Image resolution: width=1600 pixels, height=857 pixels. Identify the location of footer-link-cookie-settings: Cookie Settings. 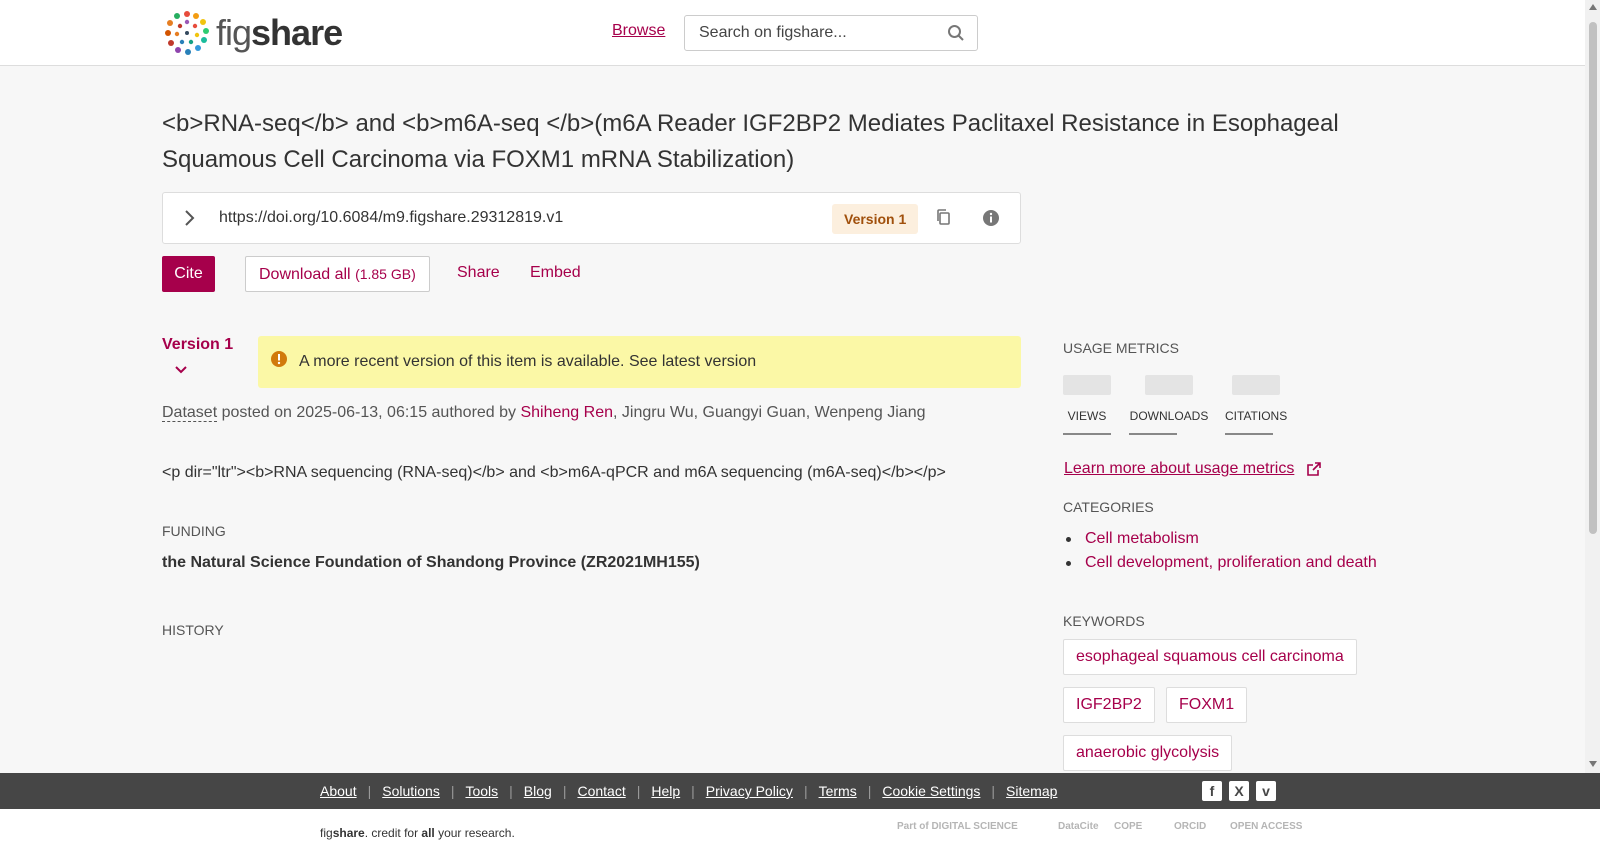
(931, 791).